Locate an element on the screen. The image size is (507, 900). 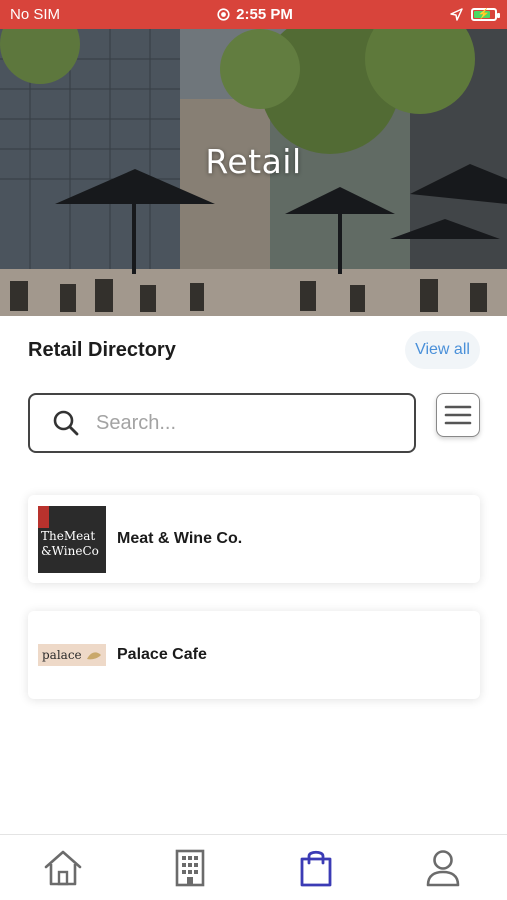
retailer-card-palace-cafe: palace Palace Cafe is located at coordinates (254, 655).